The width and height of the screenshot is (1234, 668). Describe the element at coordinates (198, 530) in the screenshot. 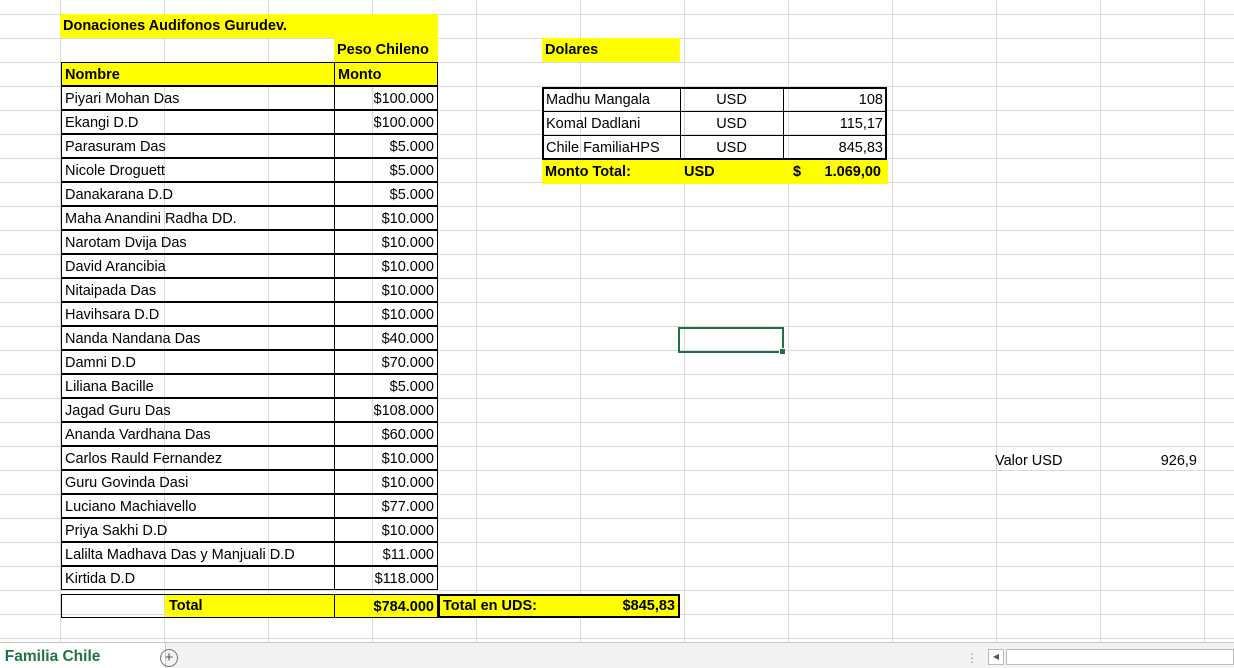

I see `table-row-name: Priya Sakhi D.D` at that location.